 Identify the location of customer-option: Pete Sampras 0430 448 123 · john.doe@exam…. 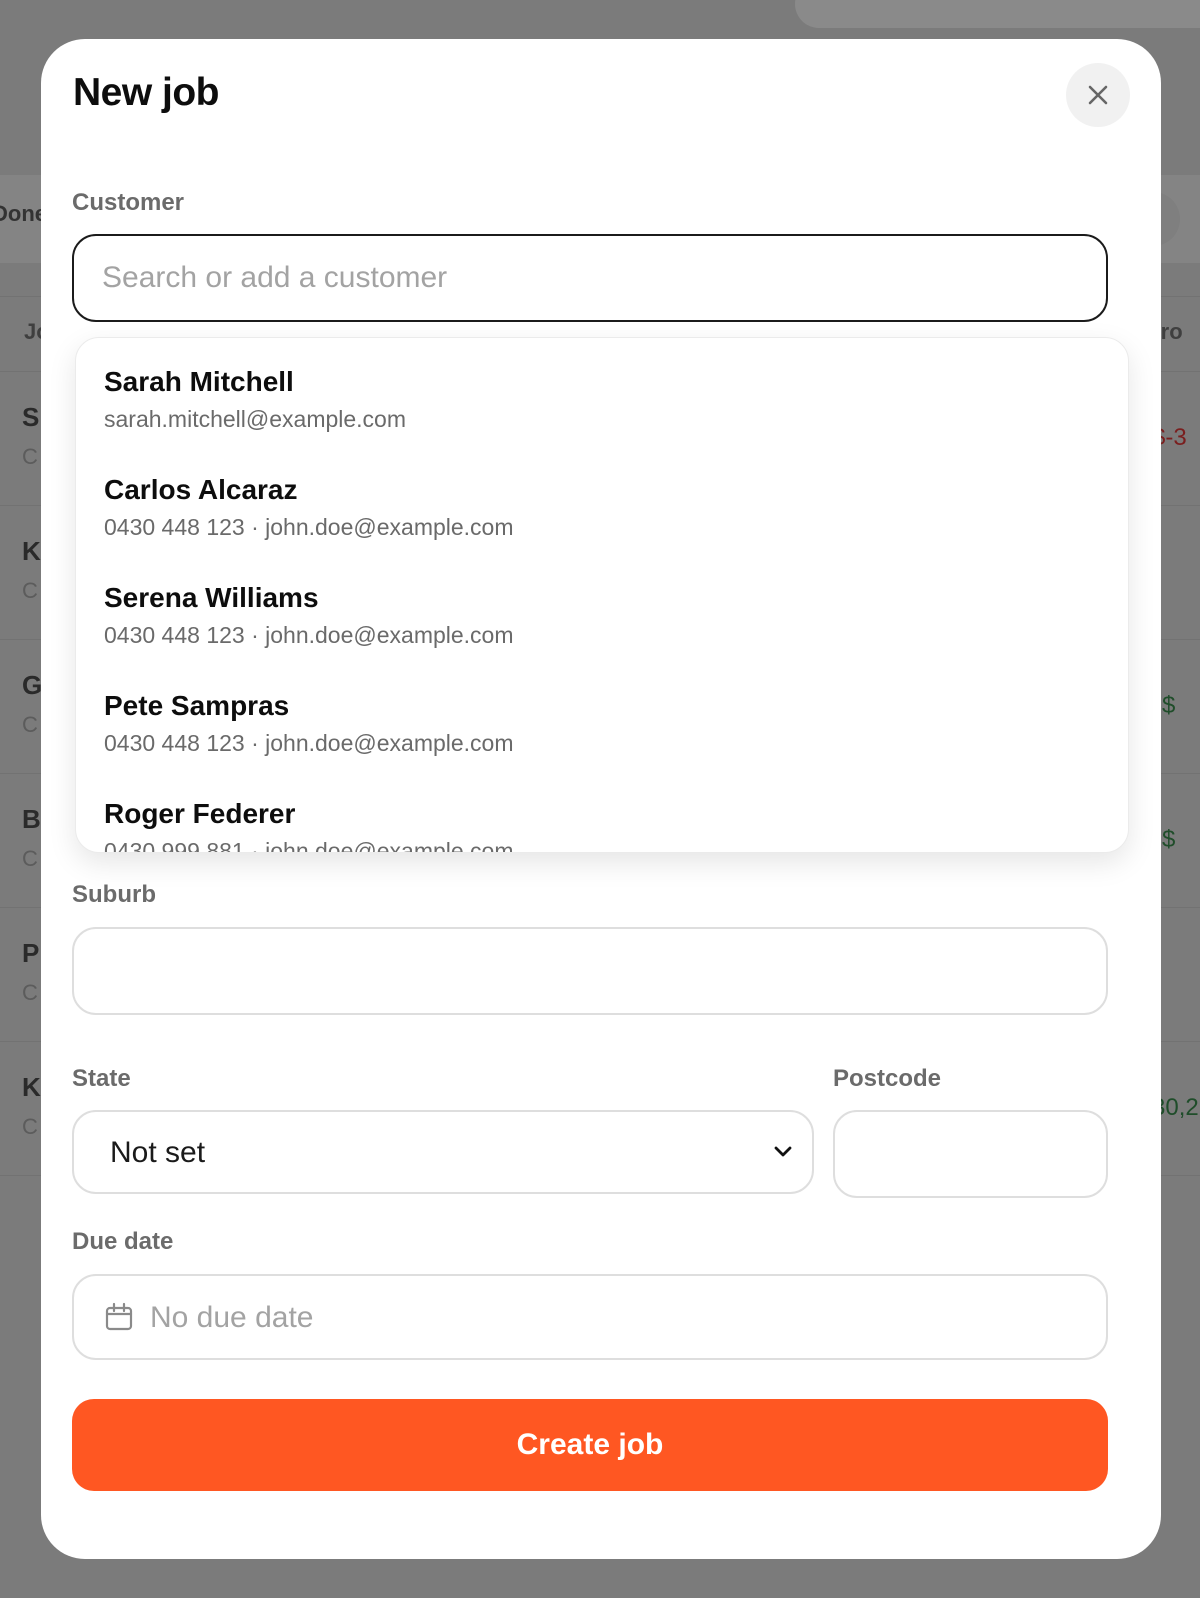
(602, 717).